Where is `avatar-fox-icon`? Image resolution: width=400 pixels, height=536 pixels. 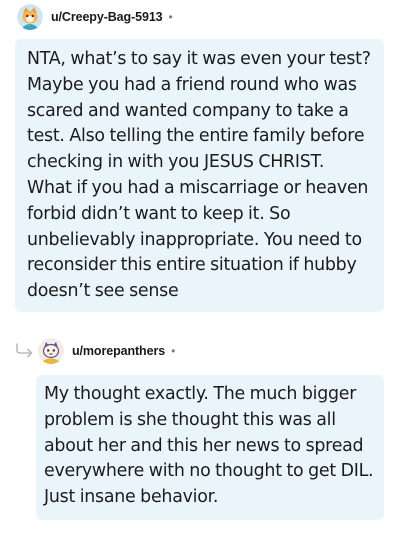
avatar-fox-icon is located at coordinates (30, 17).